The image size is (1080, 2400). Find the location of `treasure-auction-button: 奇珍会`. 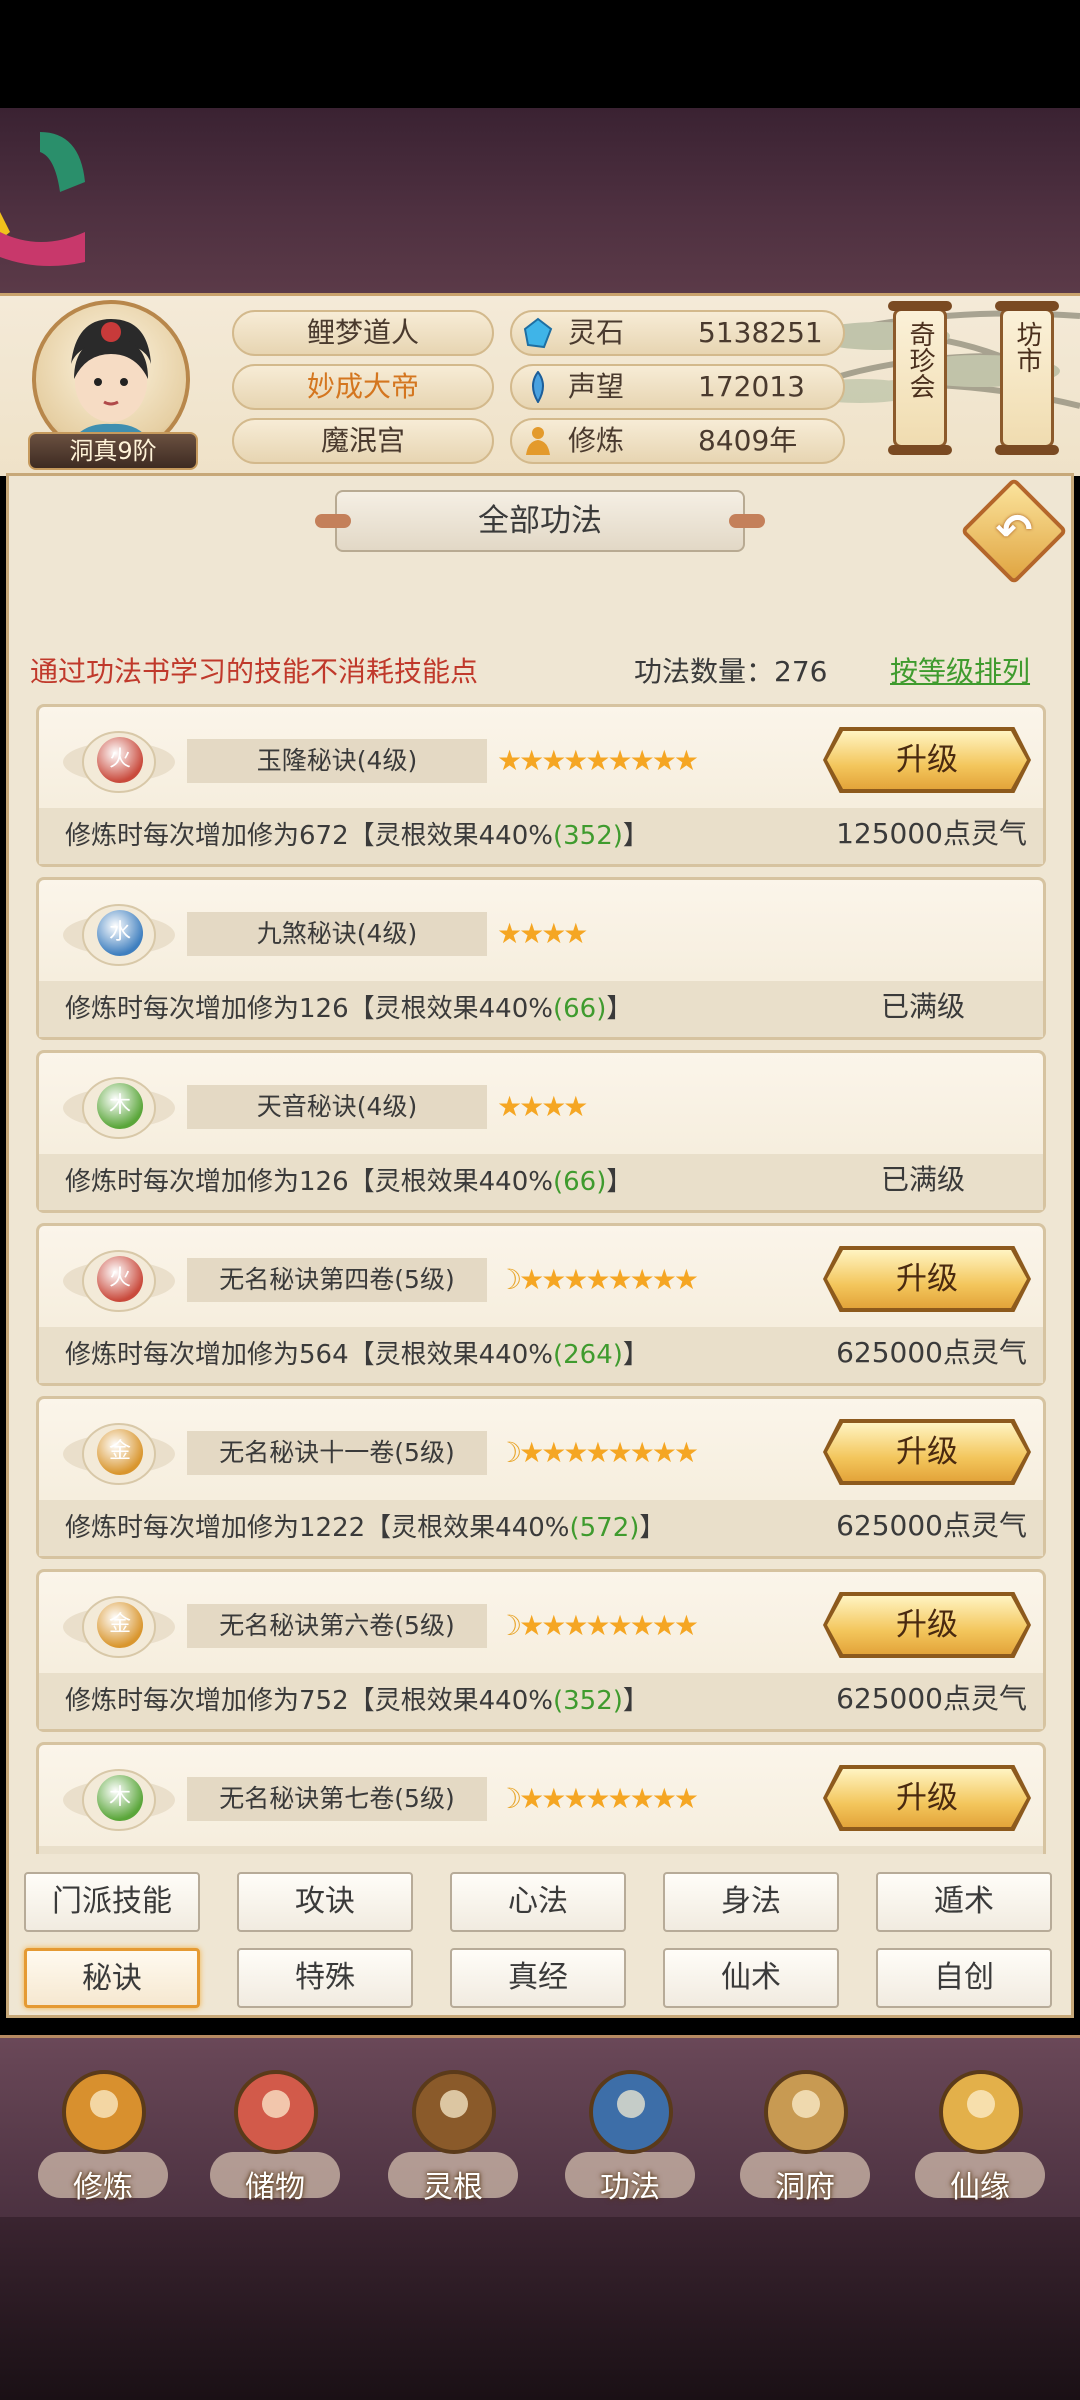

treasure-auction-button: 奇珍会 is located at coordinates (920, 378).